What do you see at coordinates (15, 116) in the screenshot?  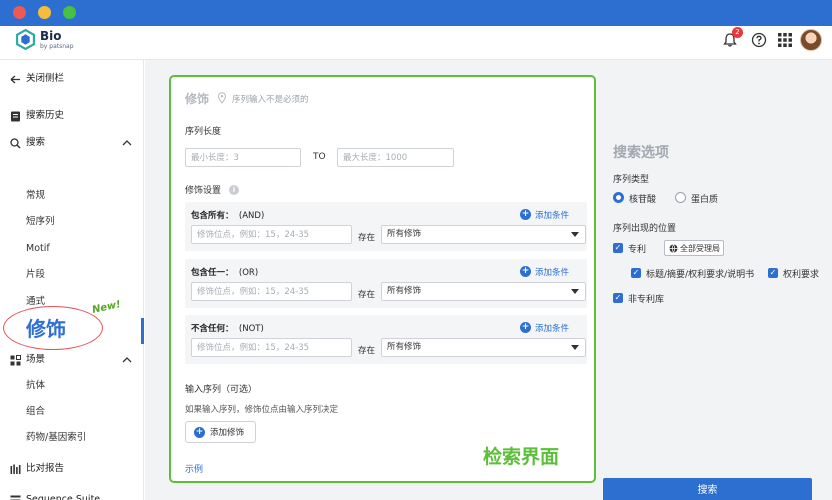 I see `history-doc-icon` at bounding box center [15, 116].